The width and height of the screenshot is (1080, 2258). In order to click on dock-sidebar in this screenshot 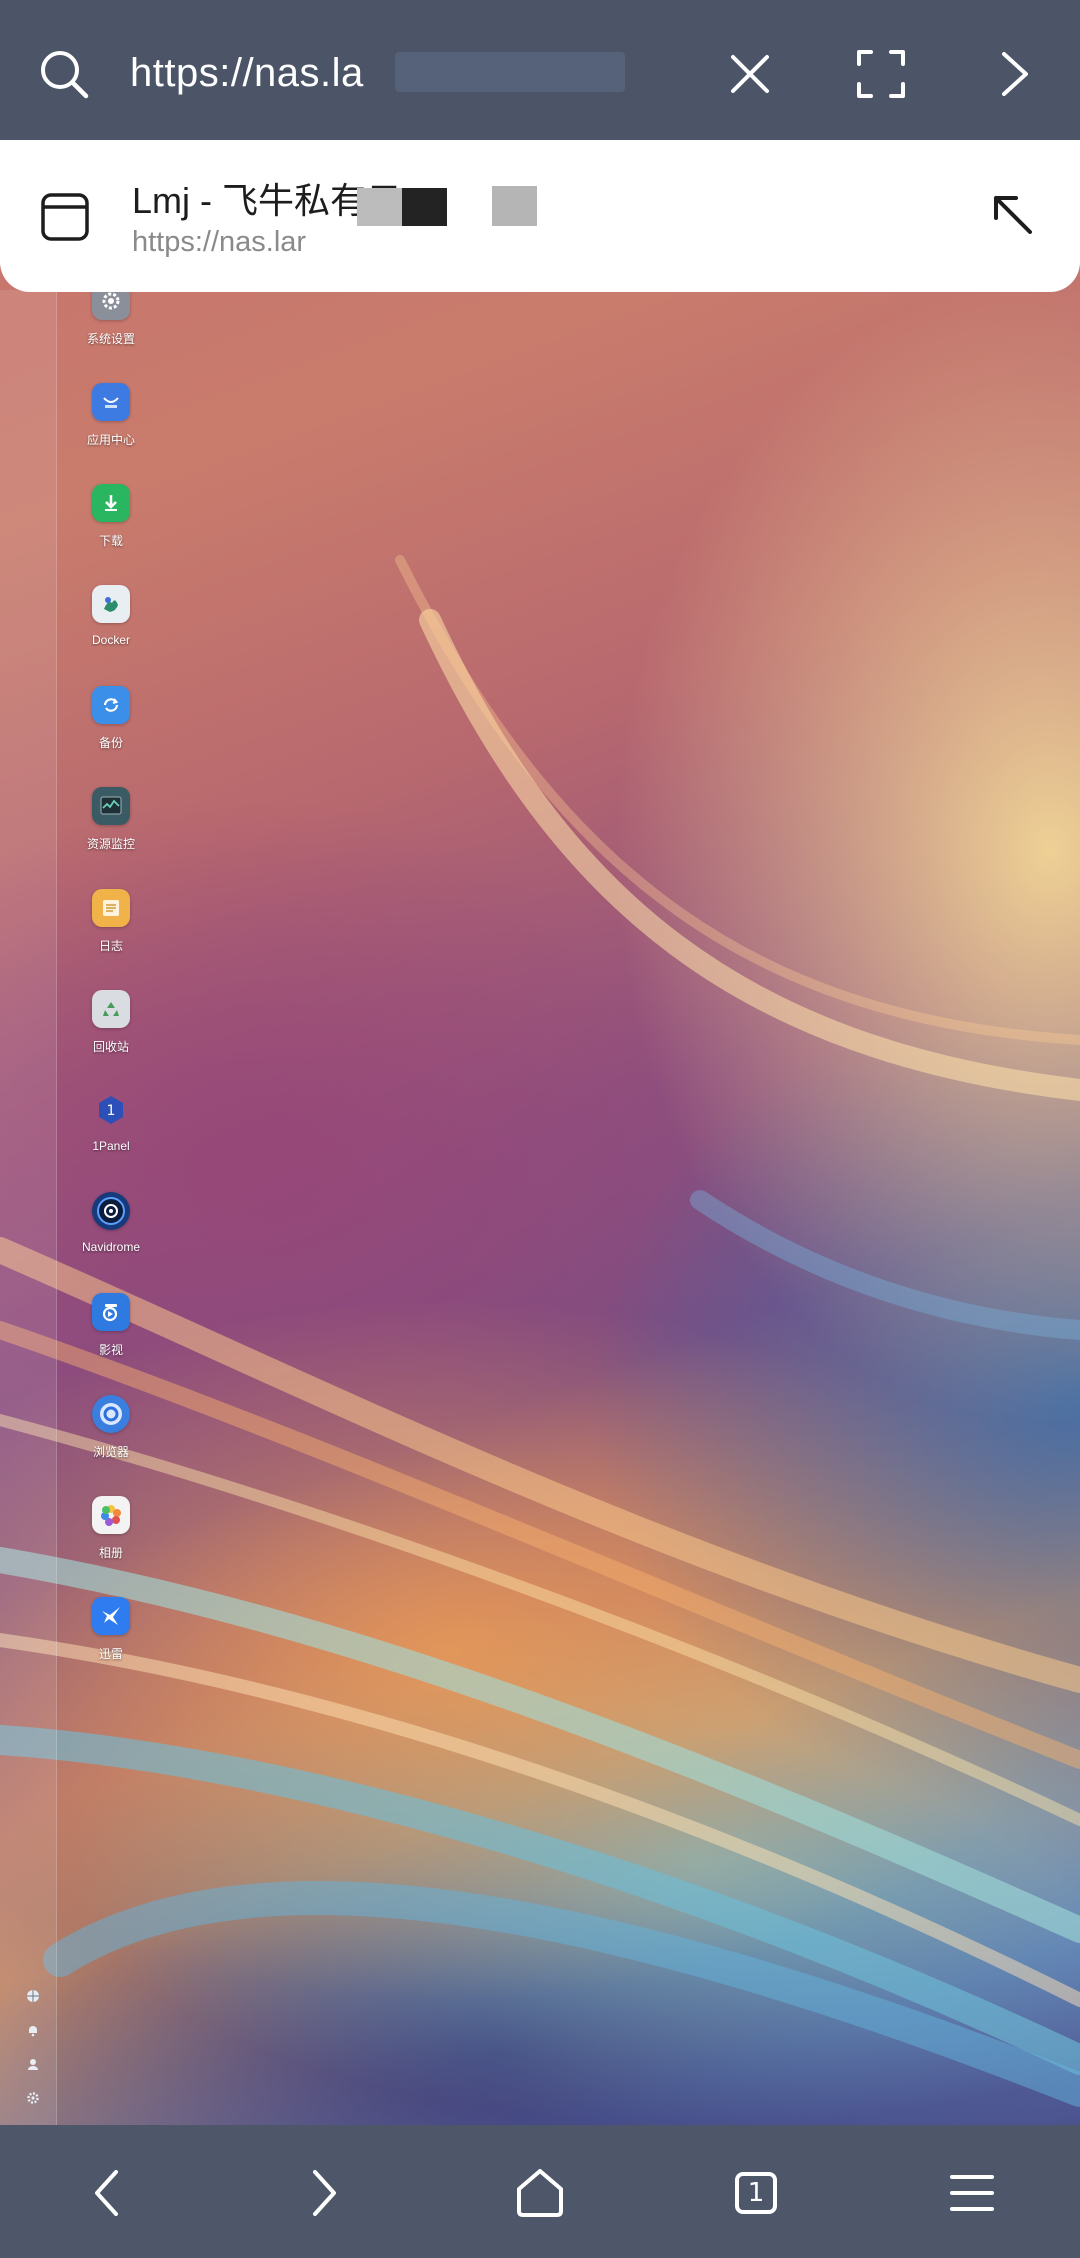, I will do `click(28, 1207)`.